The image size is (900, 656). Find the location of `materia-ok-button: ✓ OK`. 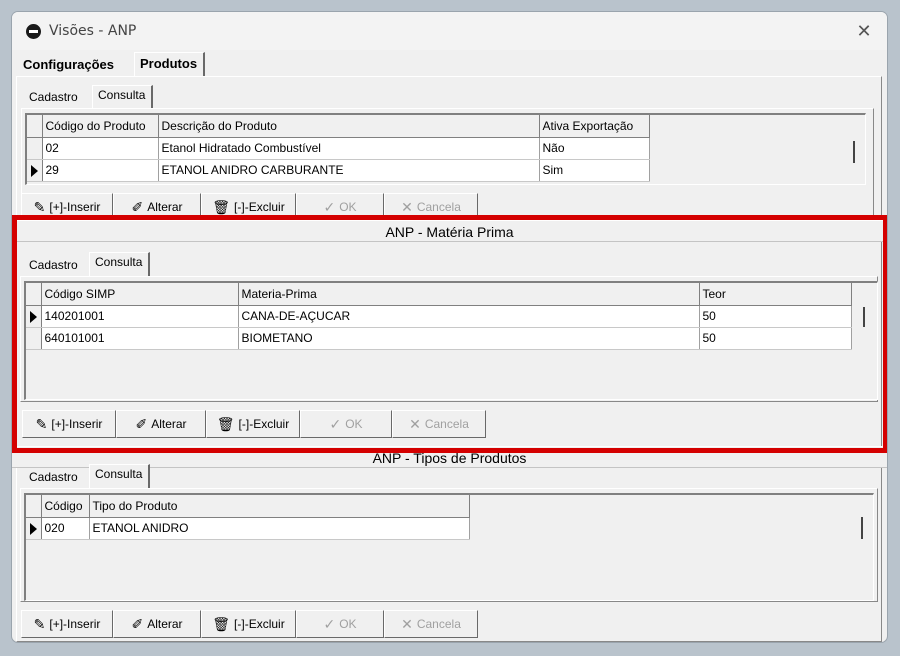

materia-ok-button: ✓ OK is located at coordinates (346, 424).